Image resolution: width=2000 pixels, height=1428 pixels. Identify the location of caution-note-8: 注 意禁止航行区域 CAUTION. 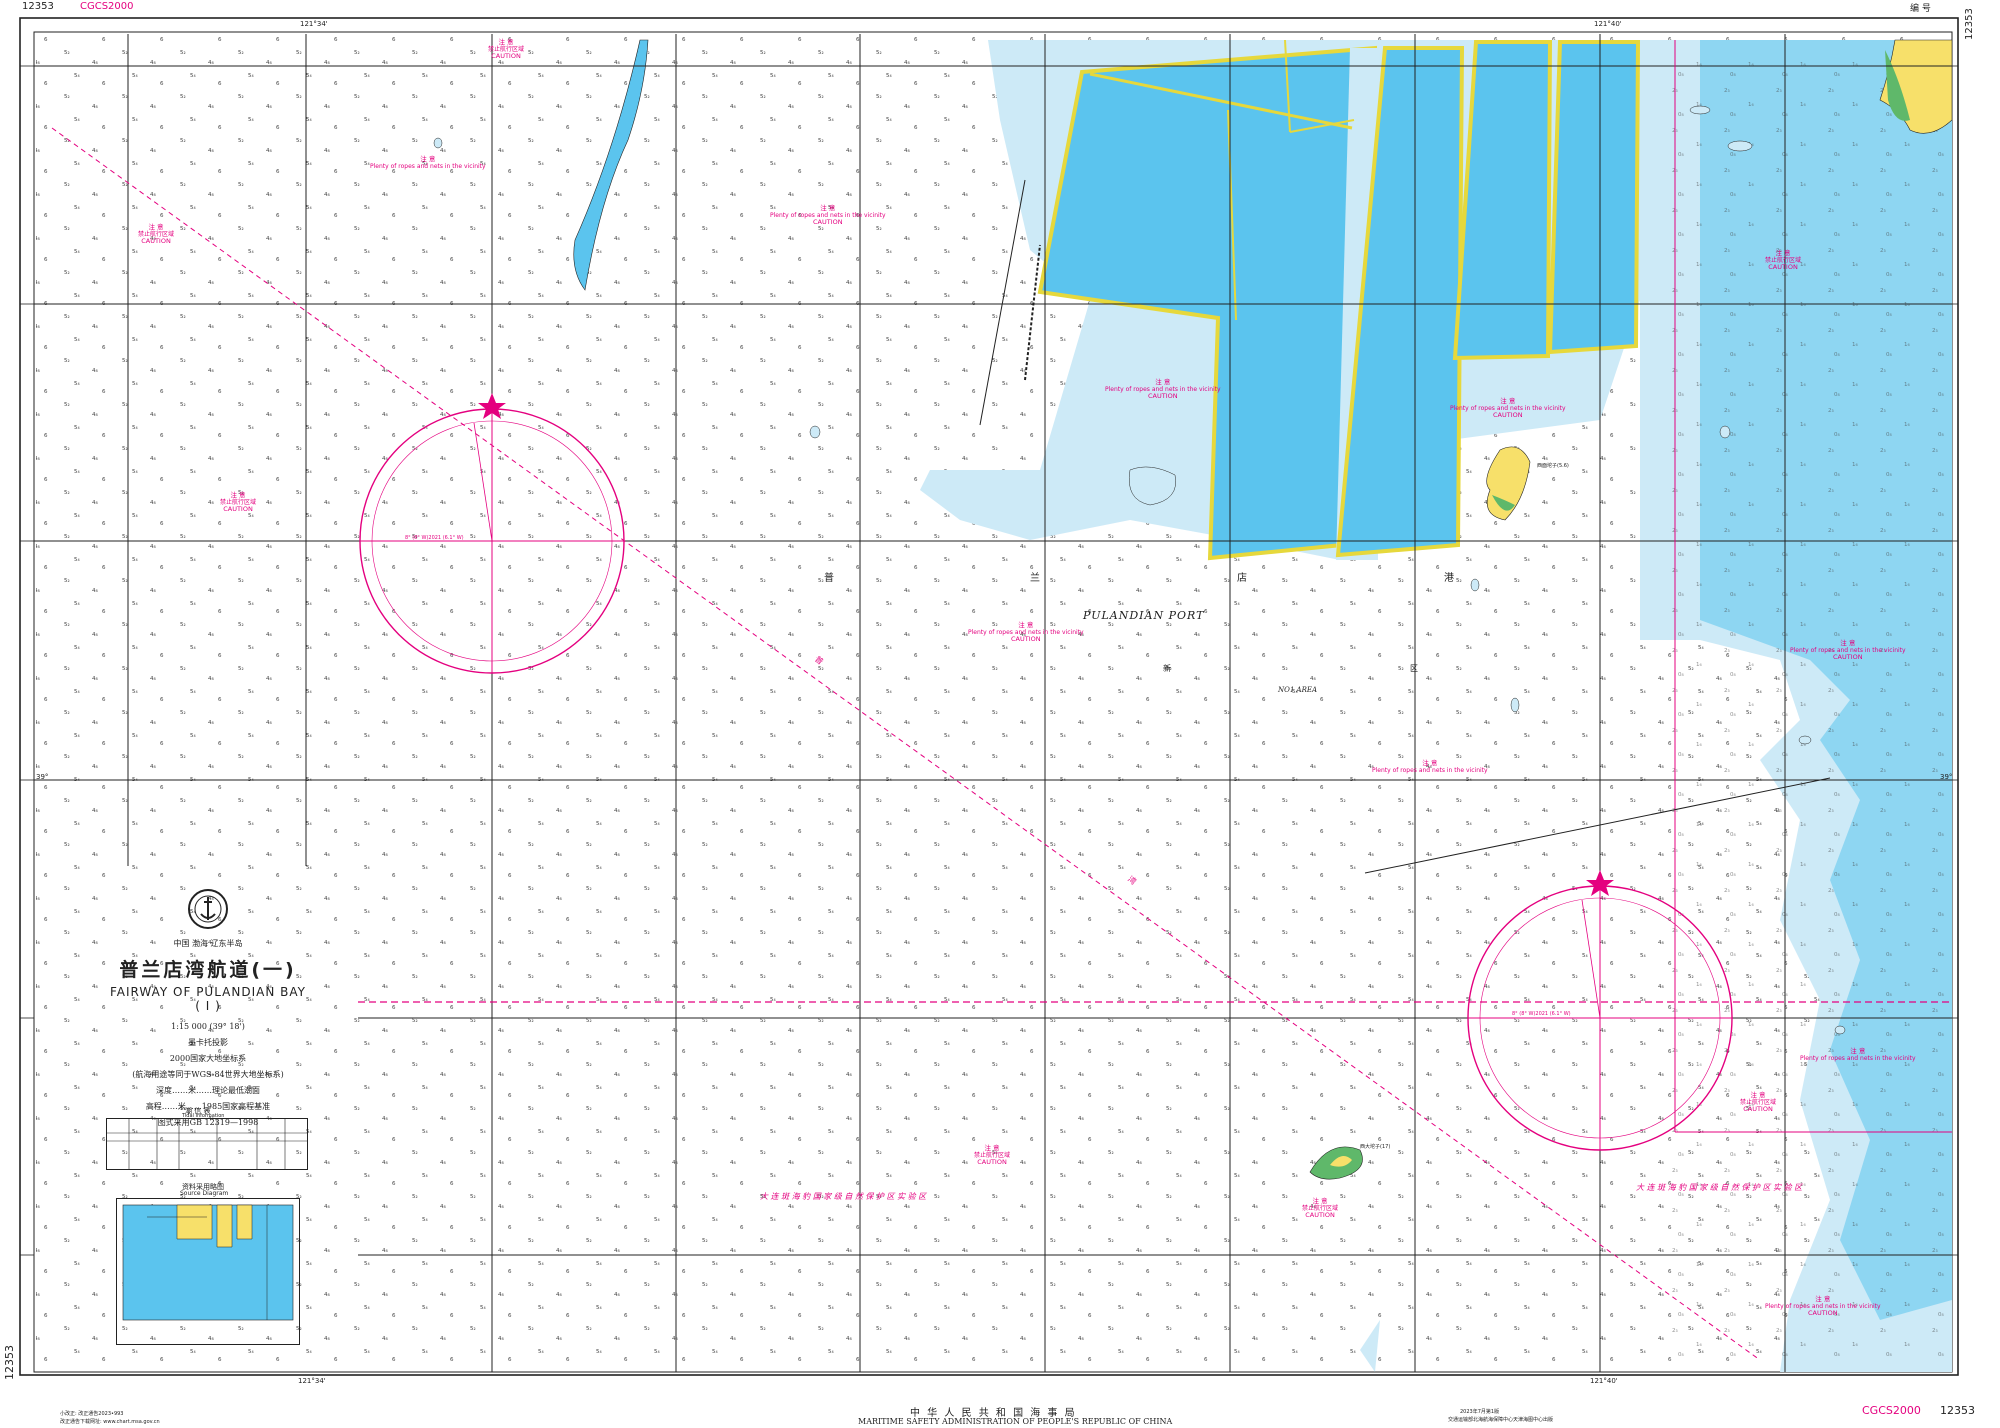
(1783, 260).